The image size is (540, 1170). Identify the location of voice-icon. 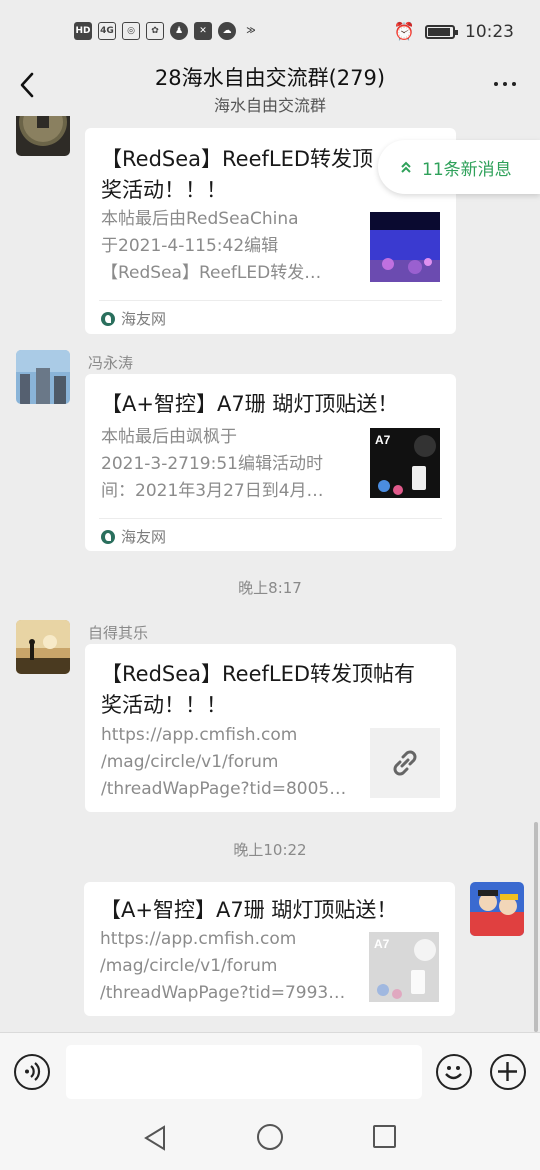
(33, 1071).